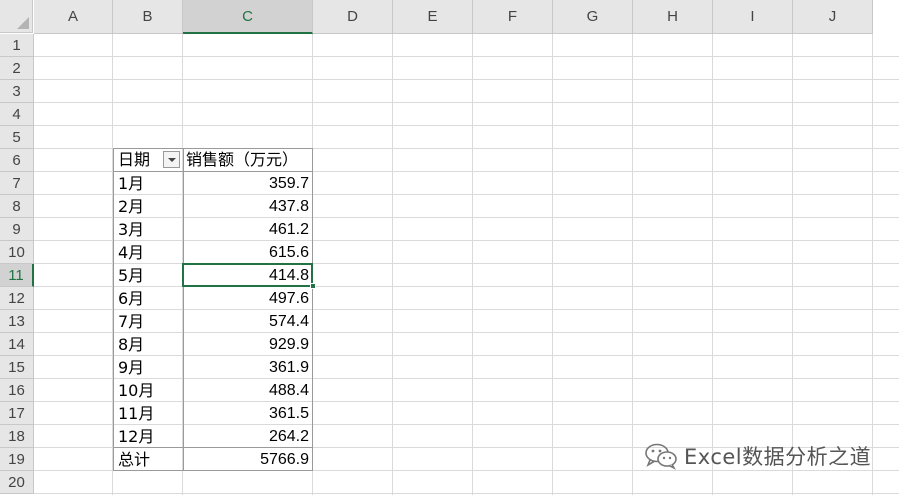 This screenshot has height=495, width=899. What do you see at coordinates (131, 299) in the screenshot?
I see `pivot-month-cell: 6月` at bounding box center [131, 299].